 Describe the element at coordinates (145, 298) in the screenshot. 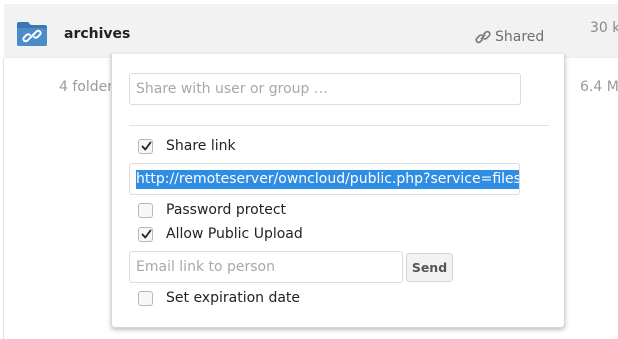

I see `expiration-date-checkbox` at that location.